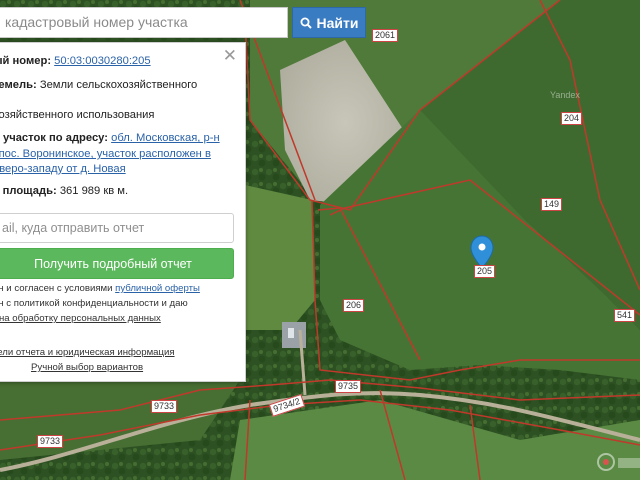  I want to click on area-row: я площадь: 361 989 кв м., so click(64, 191).